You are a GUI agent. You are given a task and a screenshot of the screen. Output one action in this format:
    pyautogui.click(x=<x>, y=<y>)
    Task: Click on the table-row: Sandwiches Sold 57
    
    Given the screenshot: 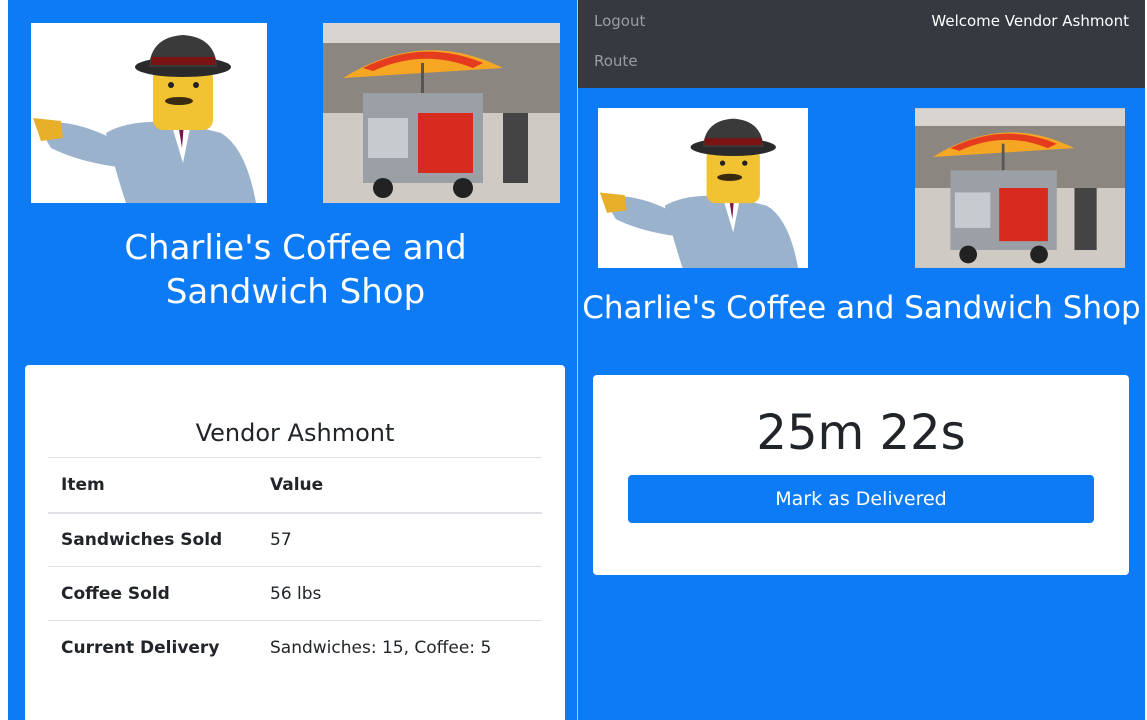 What is the action you would take?
    pyautogui.click(x=295, y=539)
    